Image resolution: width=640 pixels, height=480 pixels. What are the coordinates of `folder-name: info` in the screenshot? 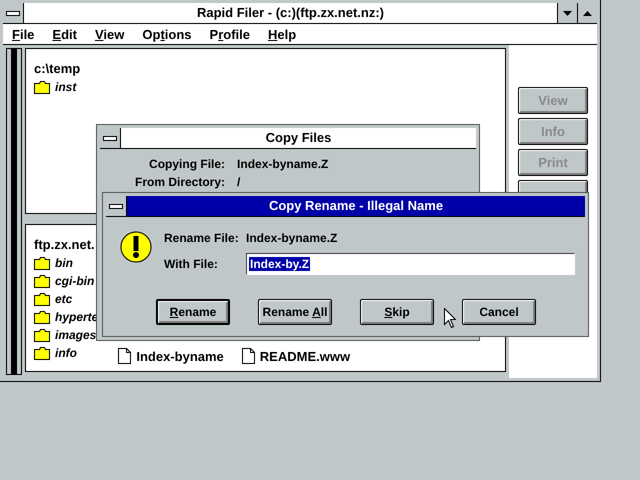 It's located at (66, 353).